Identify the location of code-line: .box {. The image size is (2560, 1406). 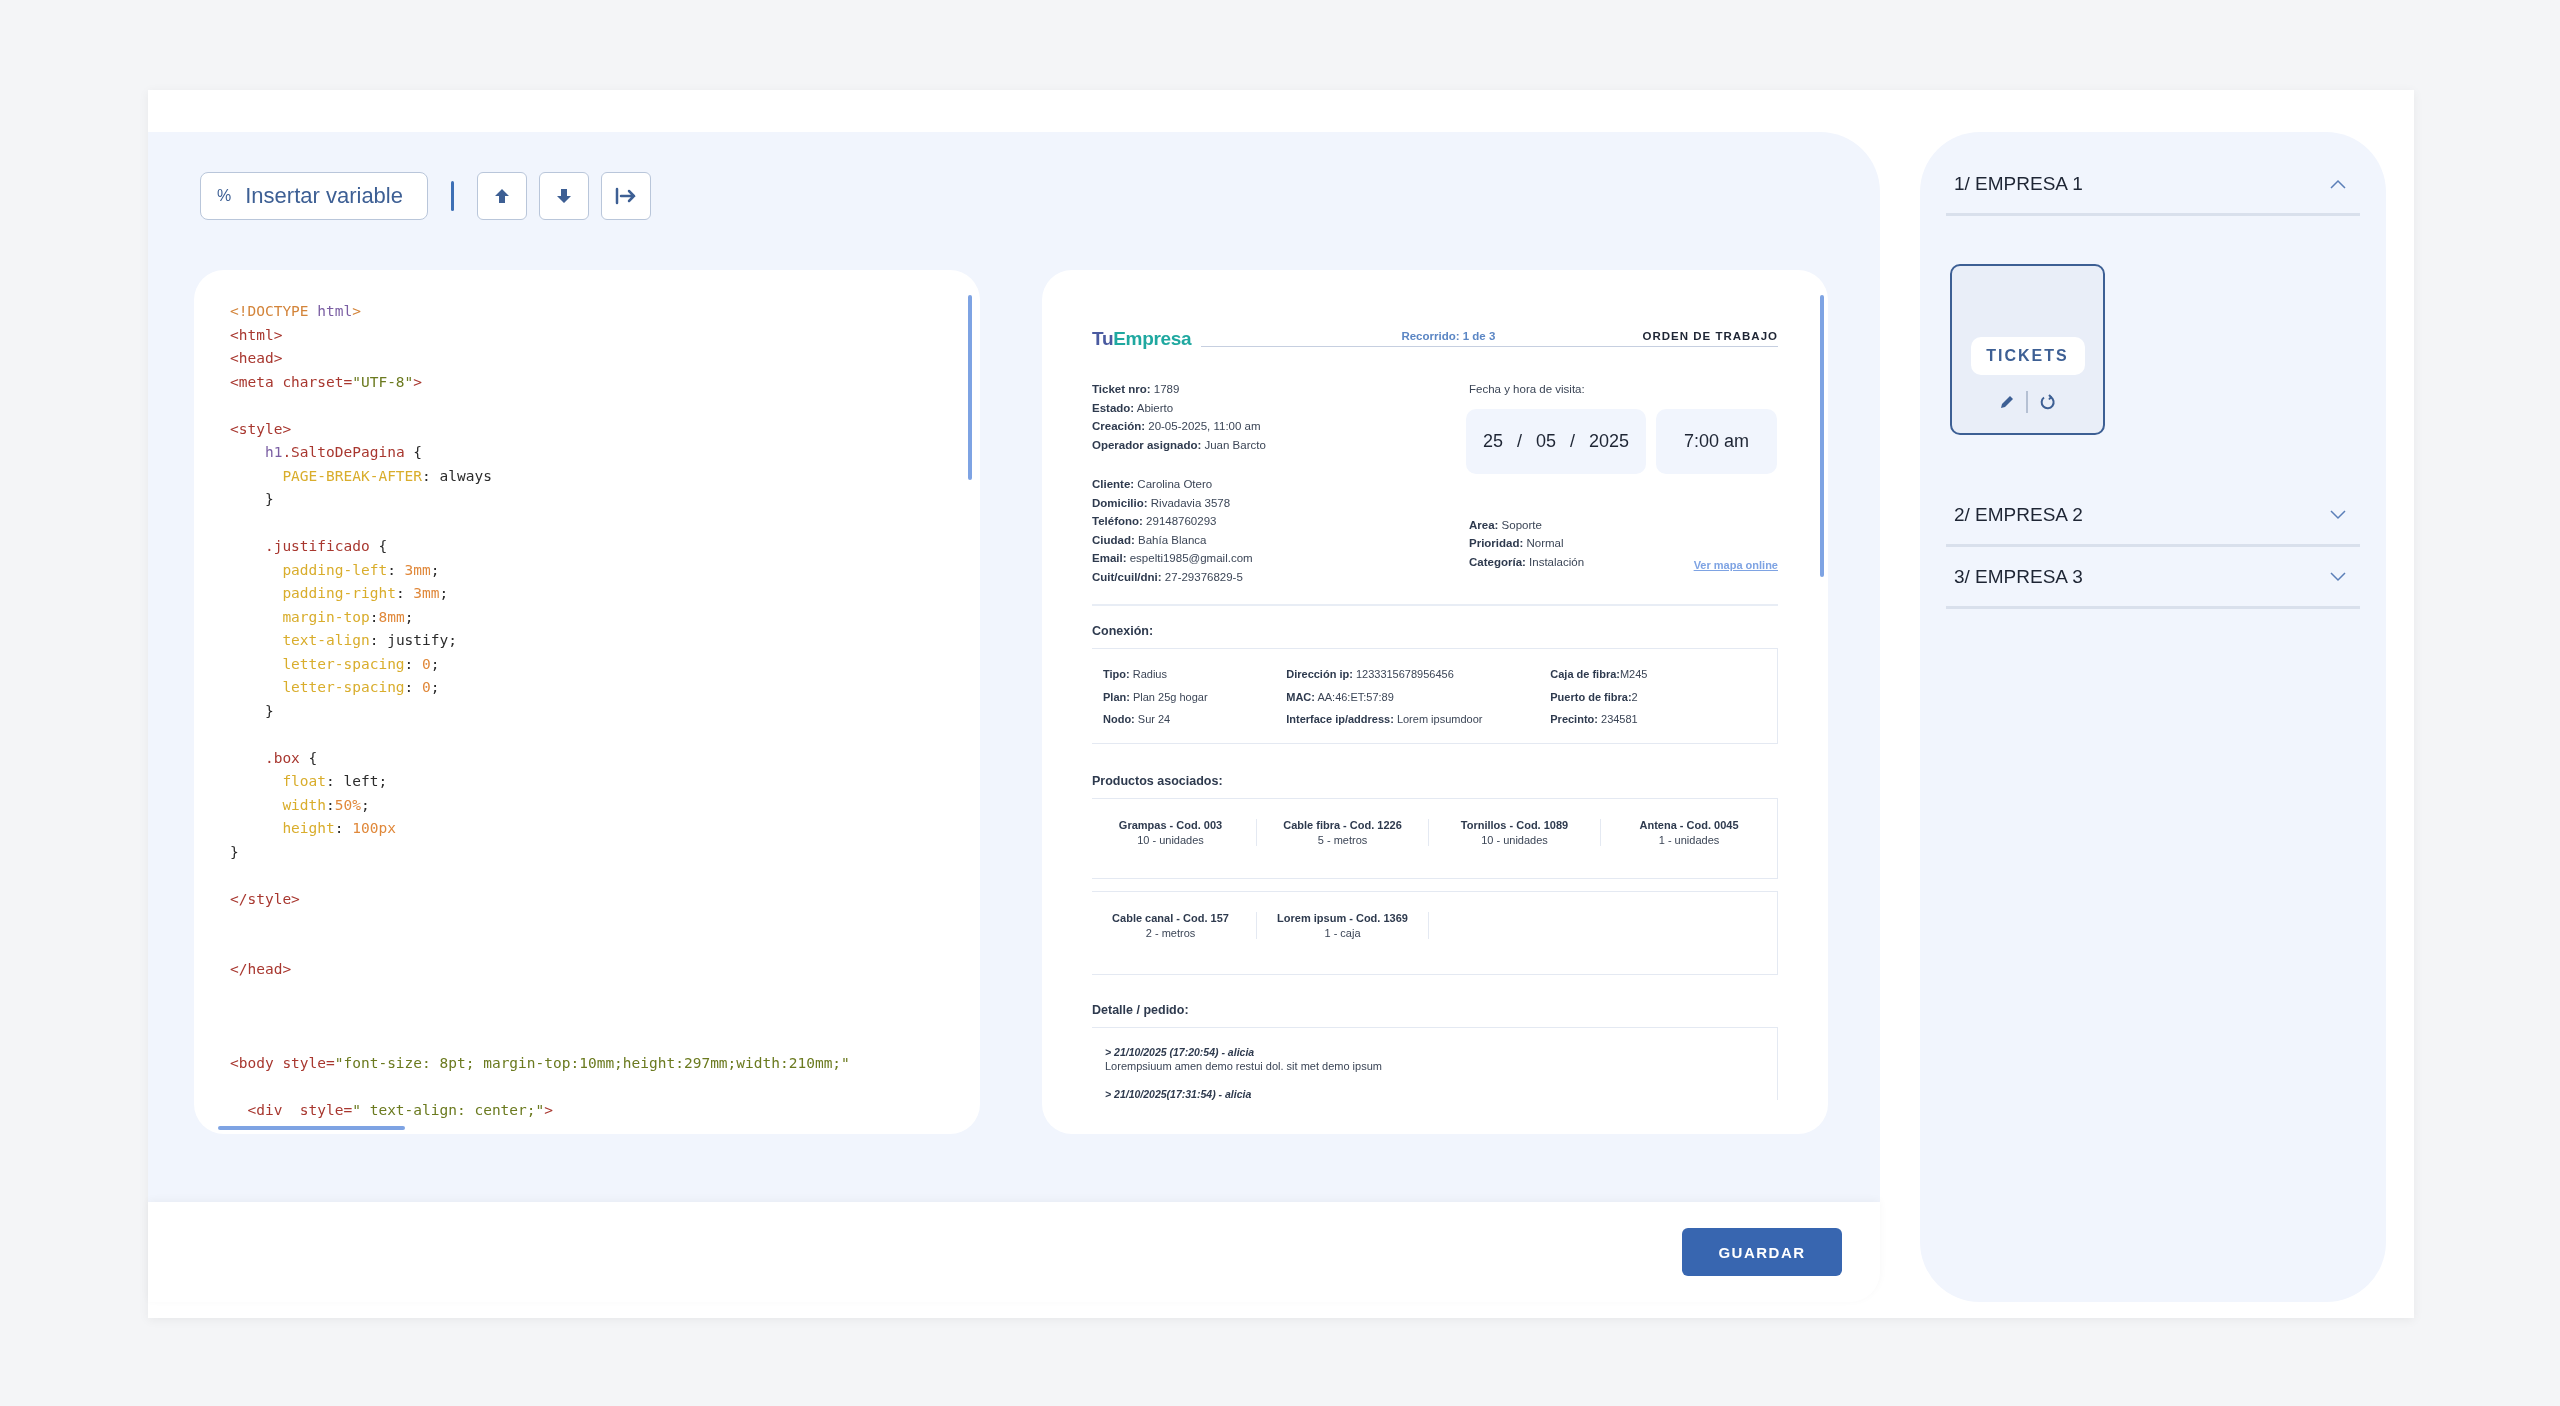
(291, 758).